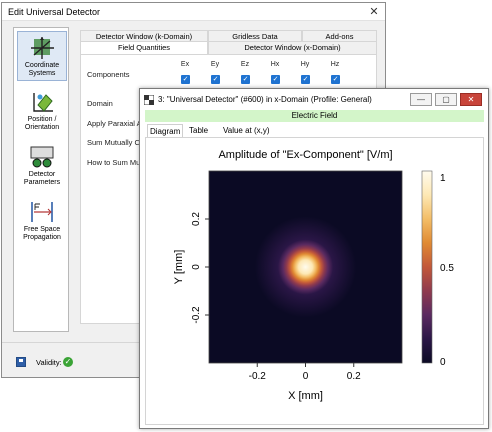 This screenshot has height=432, width=492. What do you see at coordinates (446, 99) in the screenshot?
I see `maximize-icon: ▢` at bounding box center [446, 99].